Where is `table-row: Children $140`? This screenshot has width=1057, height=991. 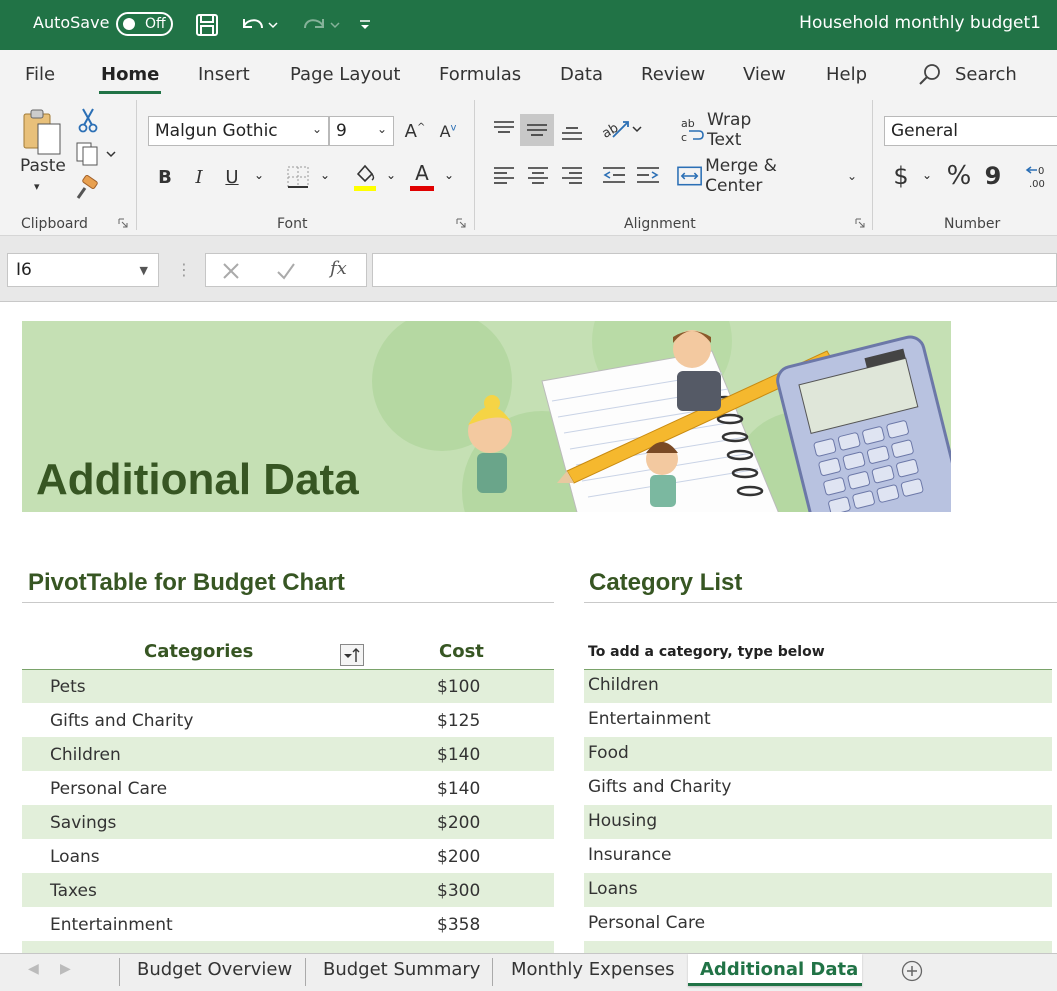
table-row: Children $140 is located at coordinates (288, 754).